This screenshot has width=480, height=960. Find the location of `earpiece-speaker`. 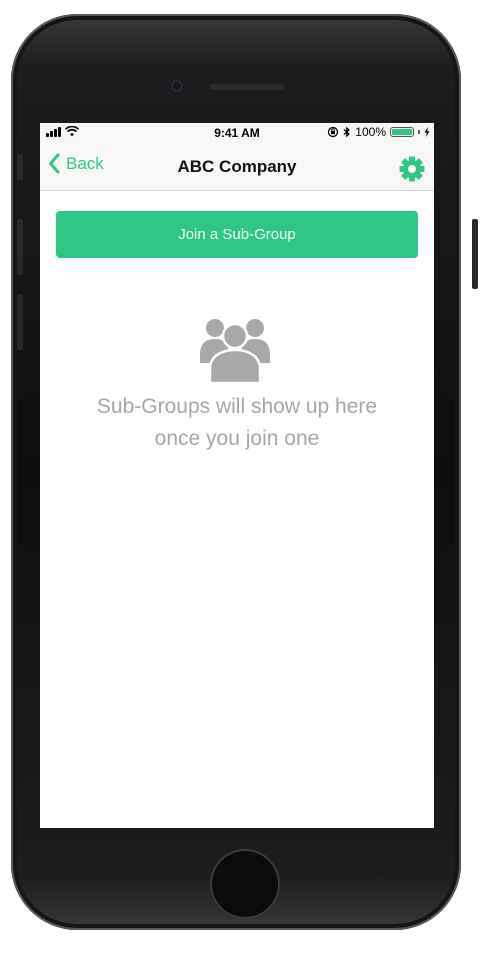

earpiece-speaker is located at coordinates (247, 87).